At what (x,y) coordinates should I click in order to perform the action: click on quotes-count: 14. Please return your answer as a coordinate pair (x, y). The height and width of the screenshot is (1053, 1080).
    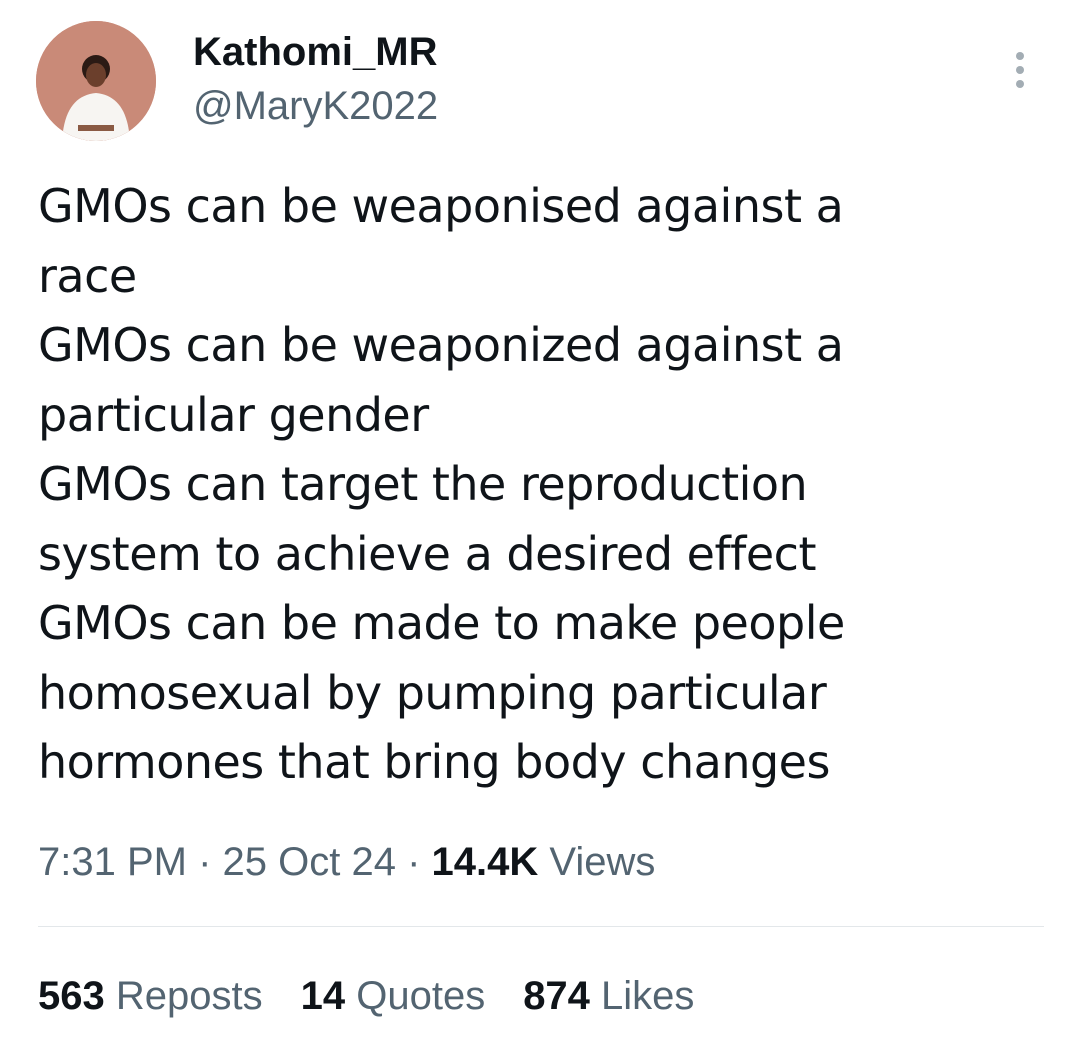
    Looking at the image, I should click on (323, 996).